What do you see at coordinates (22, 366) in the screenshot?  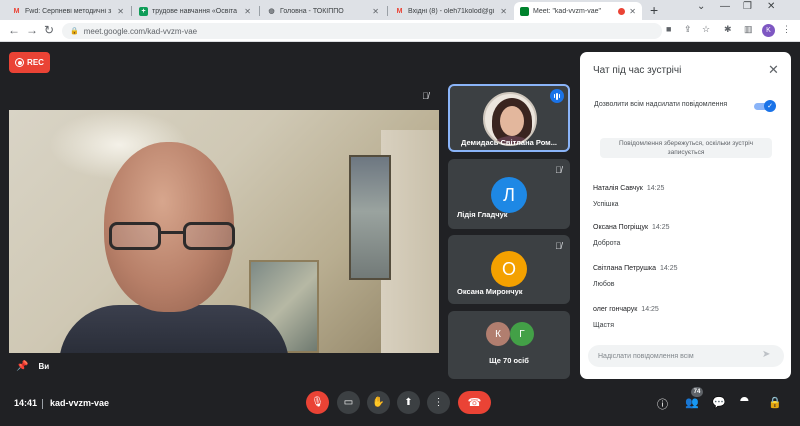 I see `pin-icon: 📌` at bounding box center [22, 366].